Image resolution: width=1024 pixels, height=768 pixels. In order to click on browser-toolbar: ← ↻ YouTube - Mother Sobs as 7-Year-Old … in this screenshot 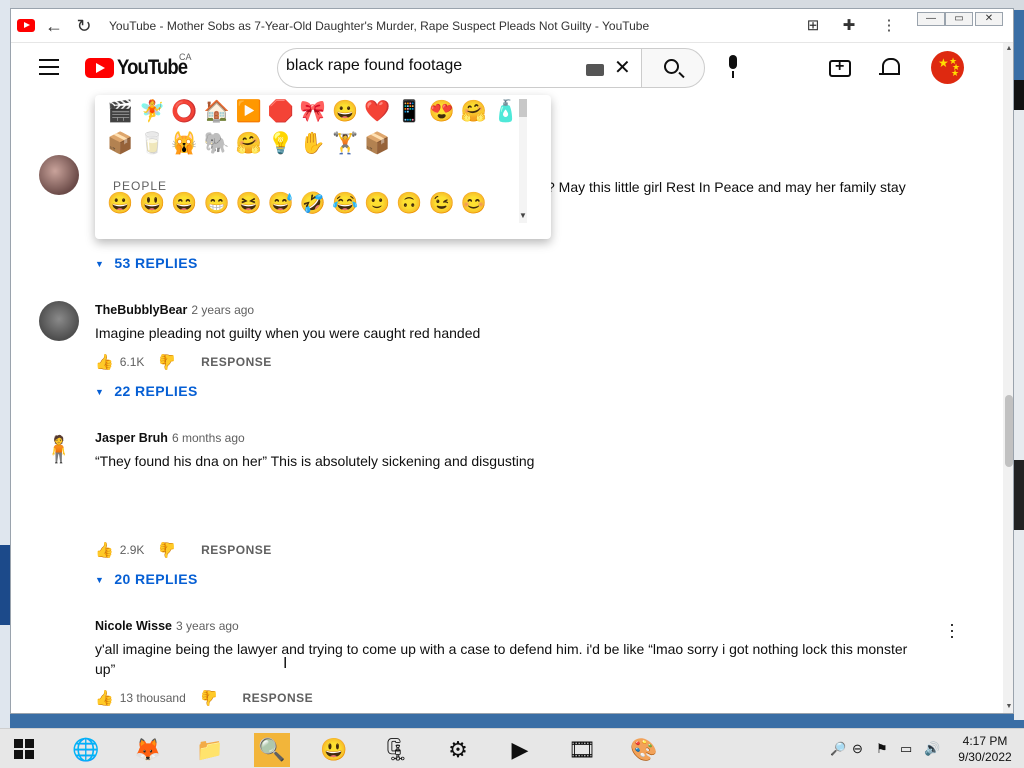, I will do `click(512, 26)`.